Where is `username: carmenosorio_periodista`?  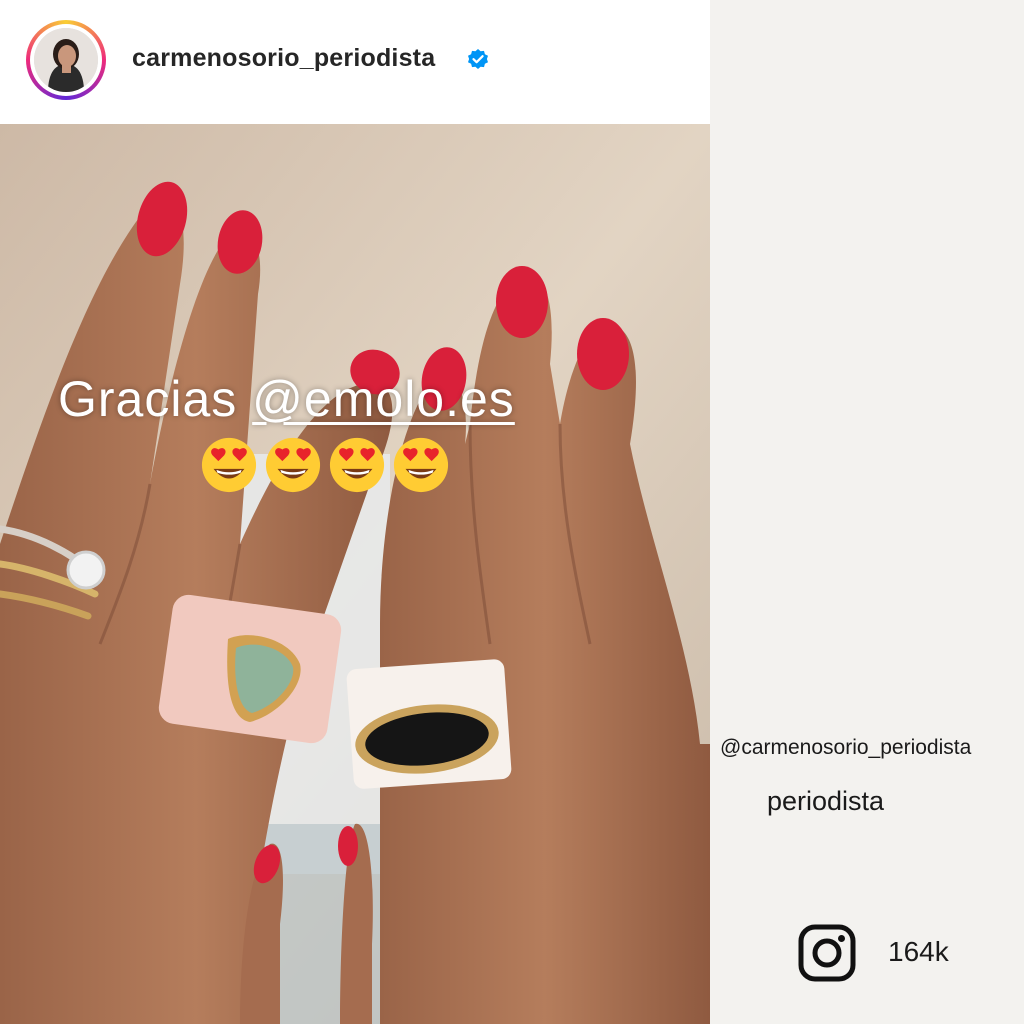
username: carmenosorio_periodista is located at coordinates (283, 58).